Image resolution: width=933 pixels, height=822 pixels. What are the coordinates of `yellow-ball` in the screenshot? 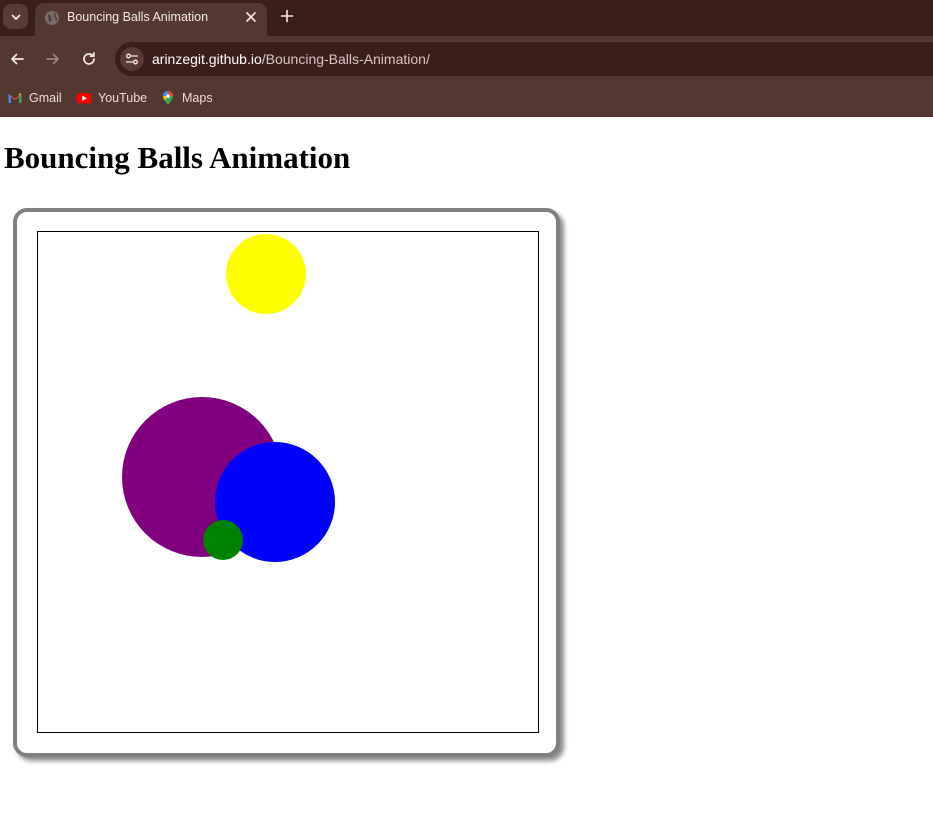 It's located at (266, 274).